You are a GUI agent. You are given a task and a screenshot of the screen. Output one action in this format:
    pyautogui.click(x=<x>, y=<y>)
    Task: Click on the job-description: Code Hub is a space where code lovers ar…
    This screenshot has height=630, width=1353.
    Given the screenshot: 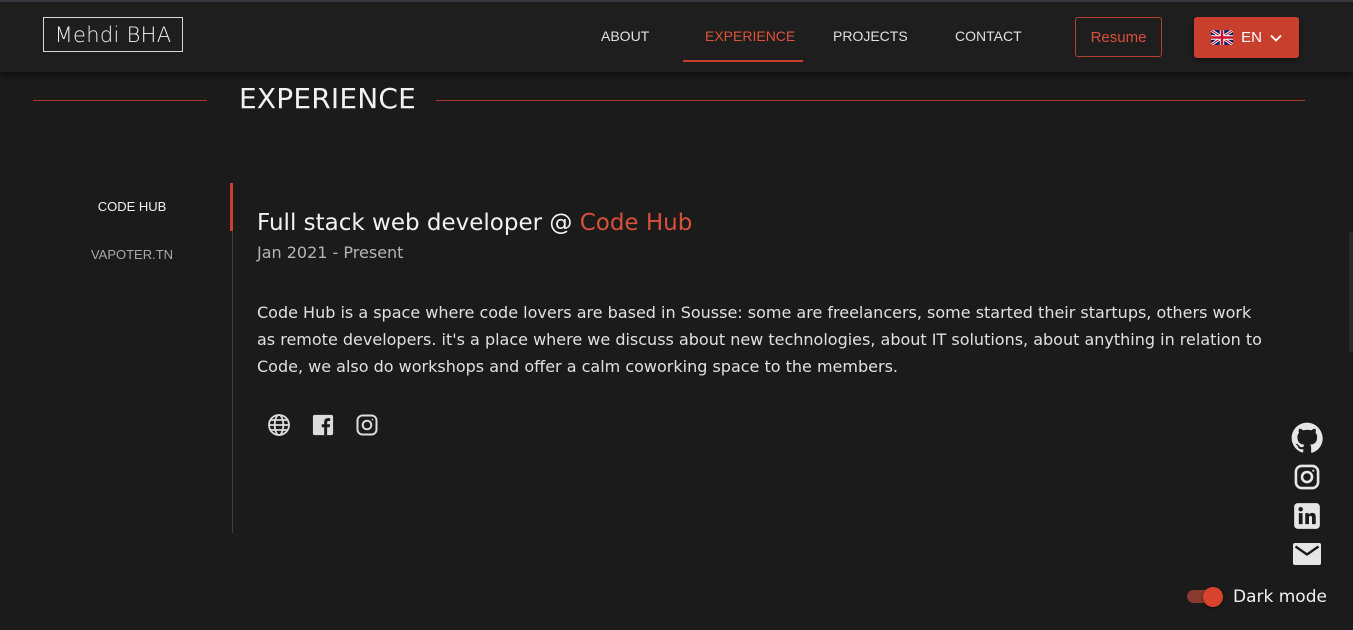 What is the action you would take?
    pyautogui.click(x=759, y=339)
    